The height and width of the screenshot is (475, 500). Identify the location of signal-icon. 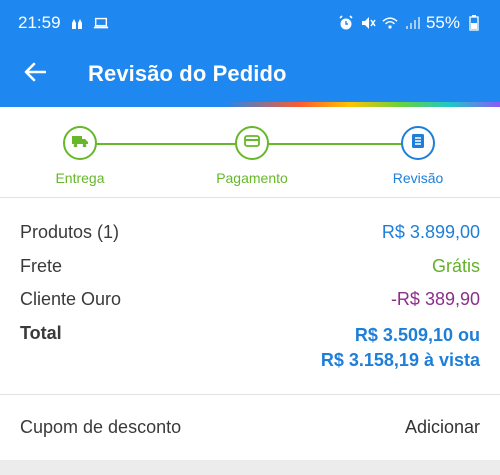
(412, 23).